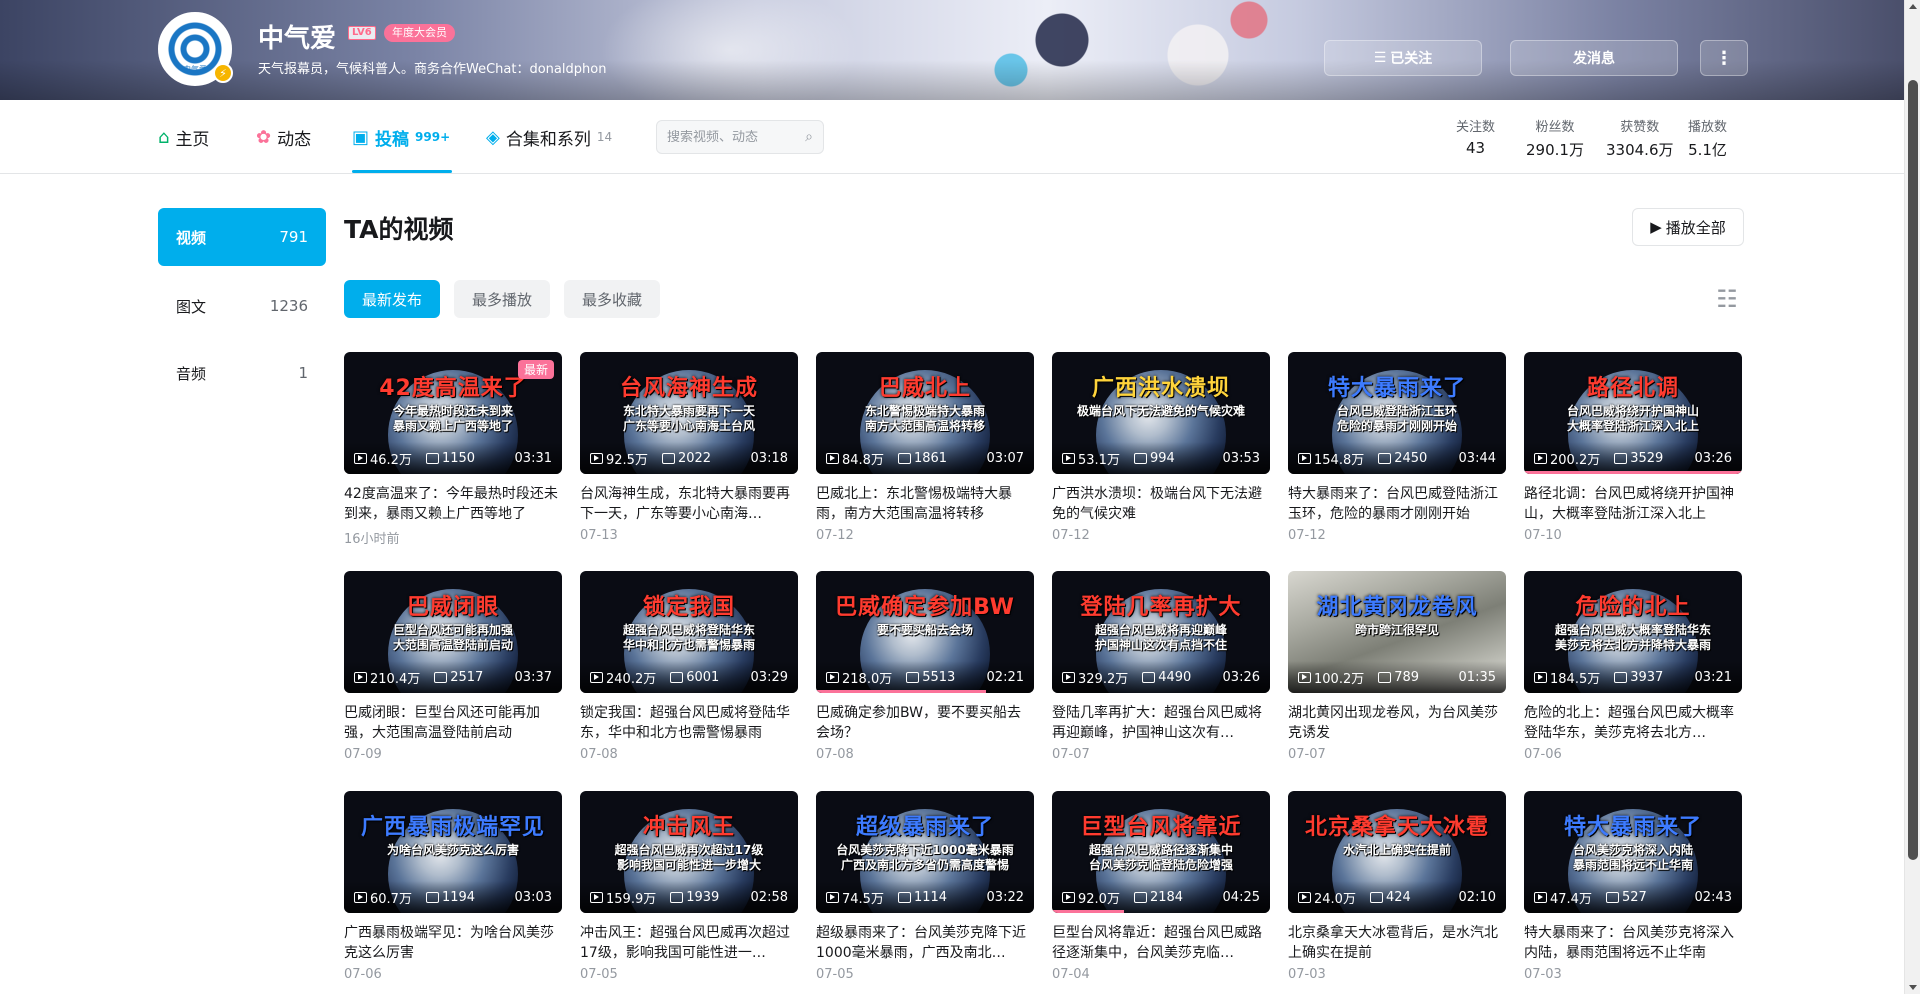 This screenshot has height=994, width=1920. I want to click on play-all-button: ▶ 播放全部, so click(1688, 227).